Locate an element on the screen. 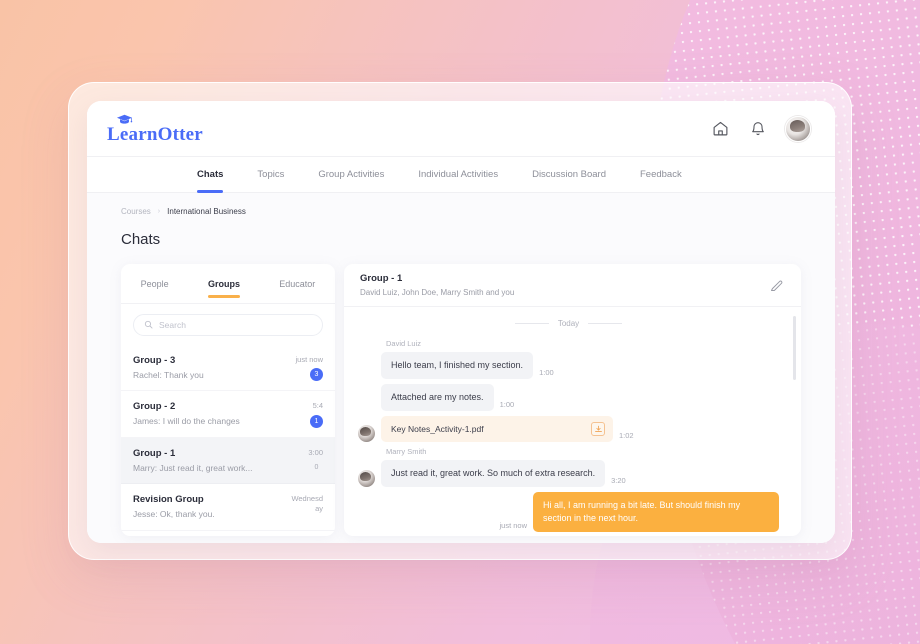 Image resolution: width=920 pixels, height=644 pixels. breadcrumb-current: International Business is located at coordinates (206, 211).